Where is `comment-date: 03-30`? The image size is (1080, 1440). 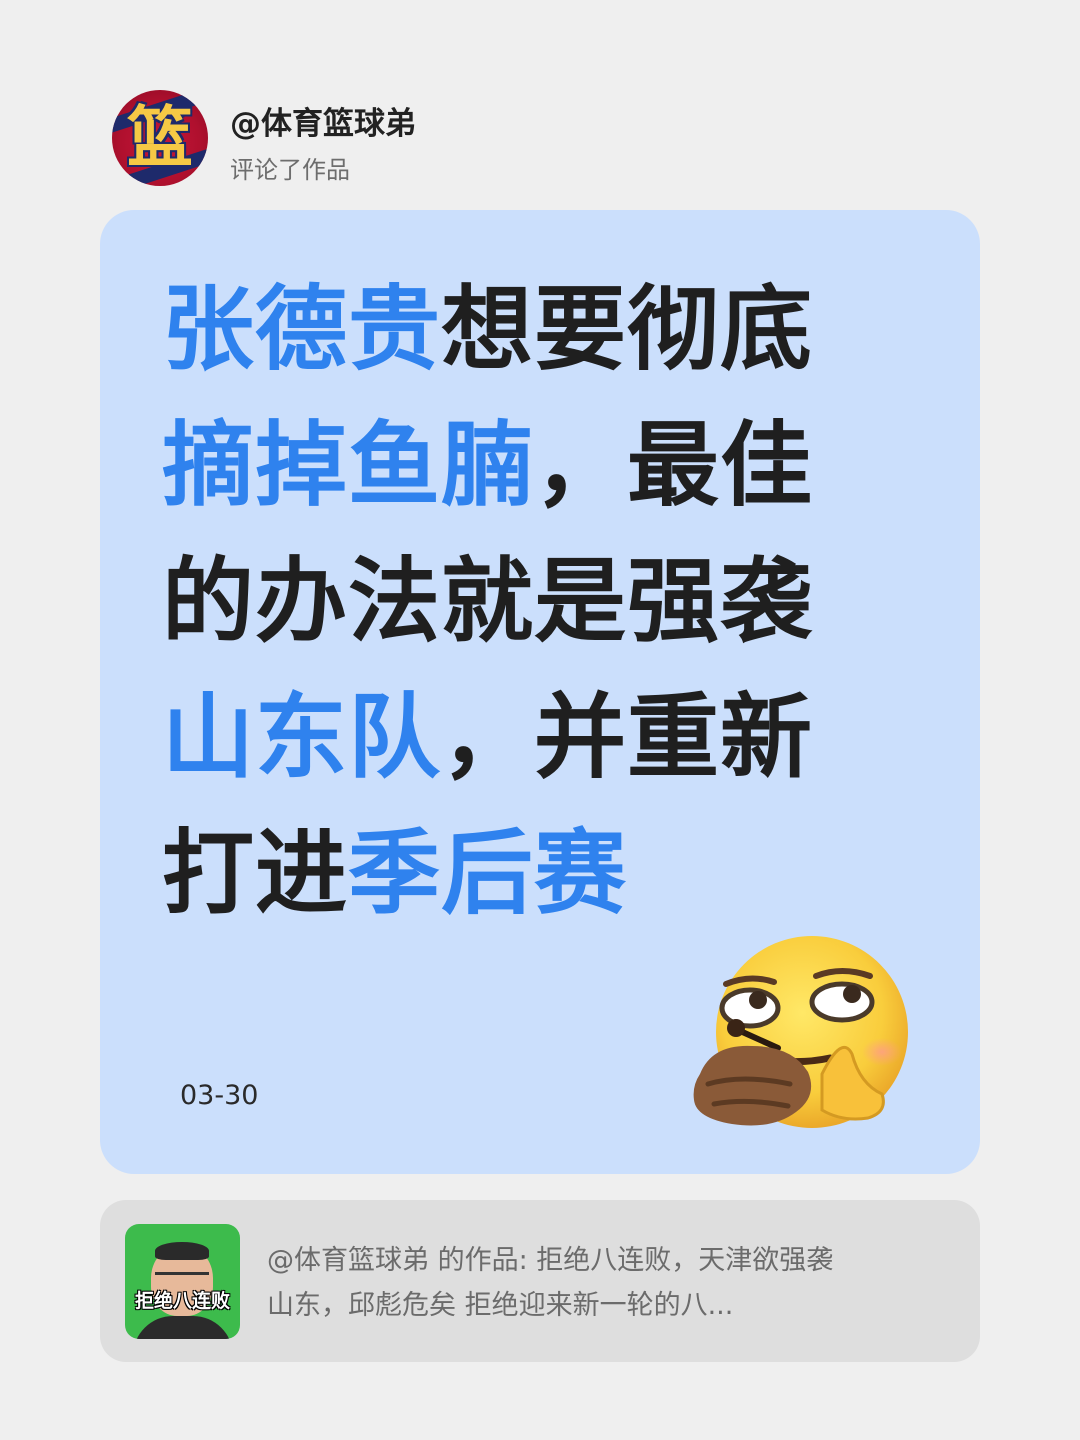 comment-date: 03-30 is located at coordinates (219, 1095).